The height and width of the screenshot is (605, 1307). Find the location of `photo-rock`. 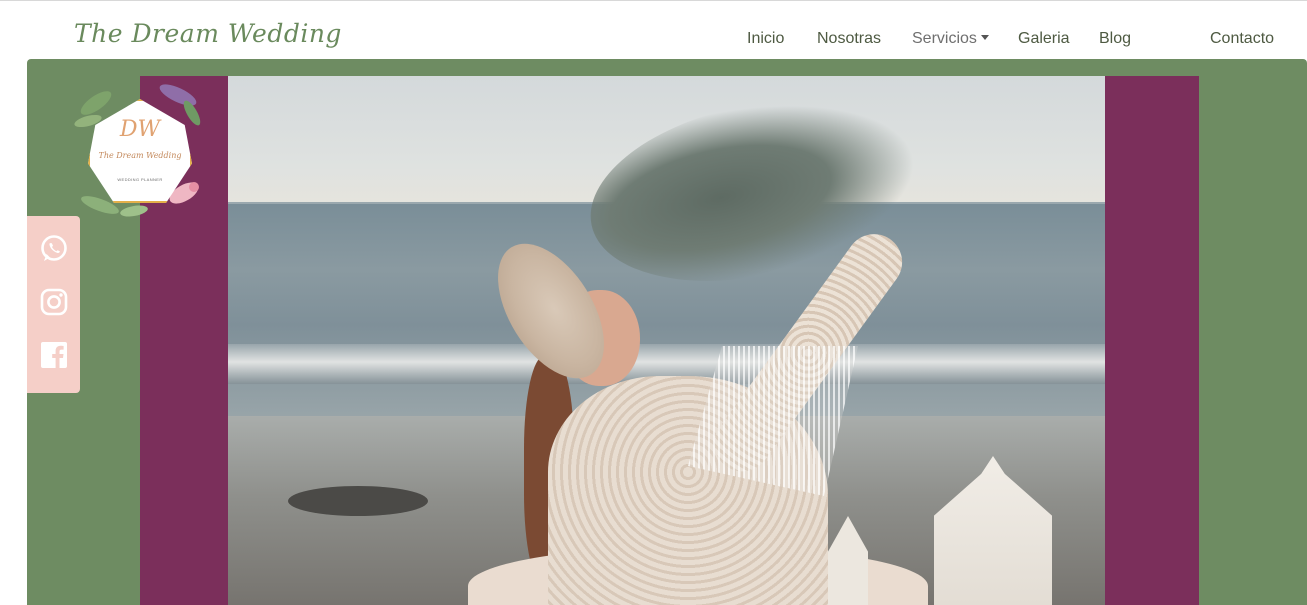

photo-rock is located at coordinates (358, 501).